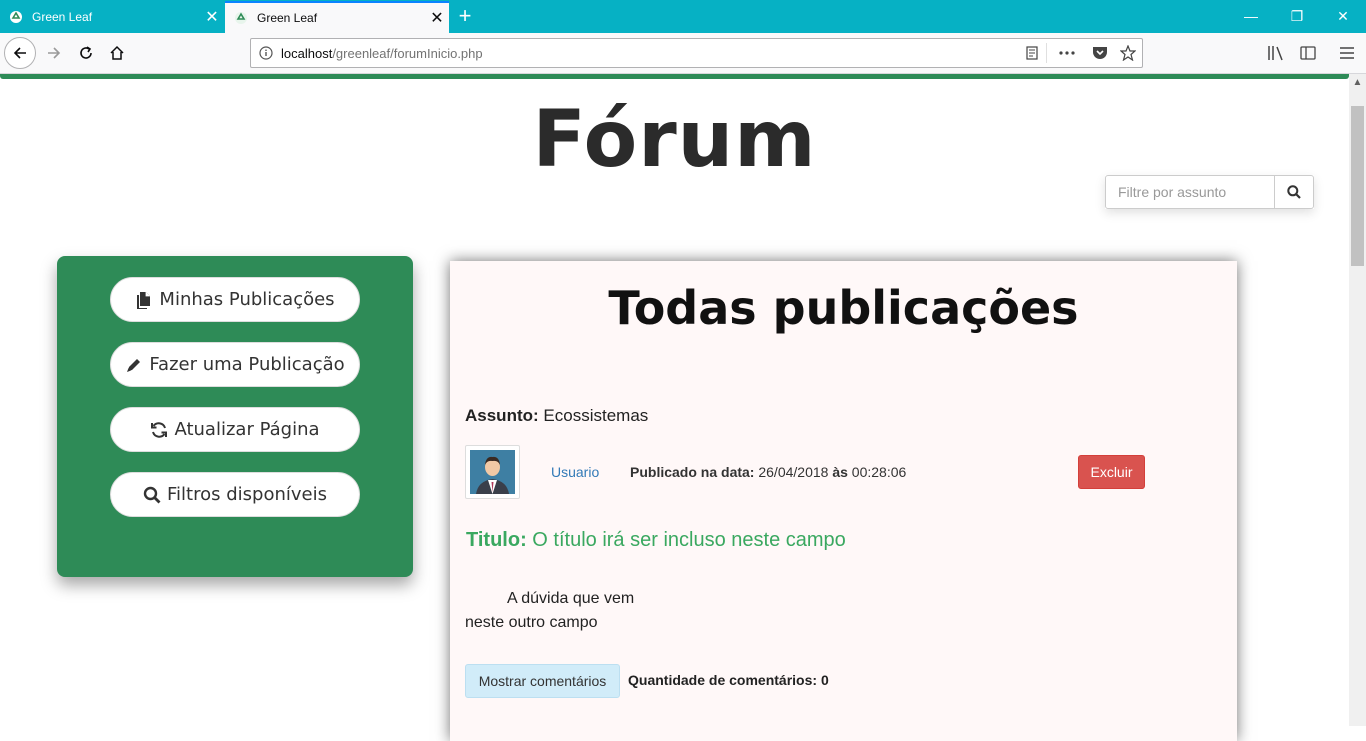 The width and height of the screenshot is (1366, 741). I want to click on comments-count-label: Quantidade de comentários:, so click(723, 680).